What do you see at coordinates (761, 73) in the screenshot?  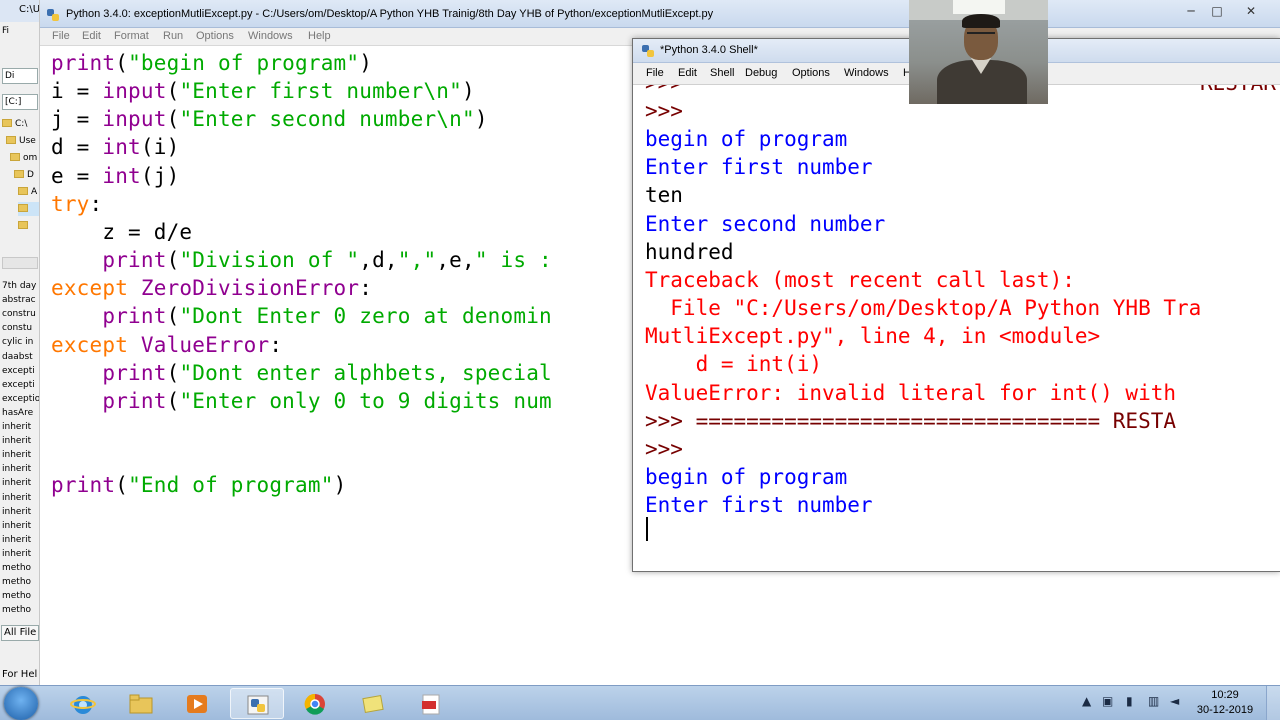 I see `shell-menu-debug: Debug` at bounding box center [761, 73].